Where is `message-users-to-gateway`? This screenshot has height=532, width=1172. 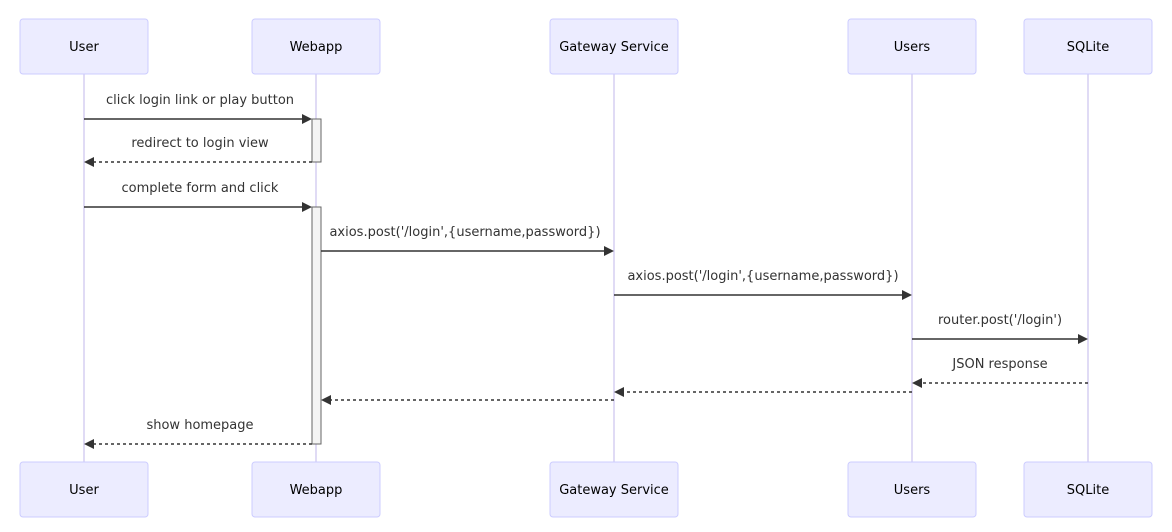 message-users-to-gateway is located at coordinates (763, 392).